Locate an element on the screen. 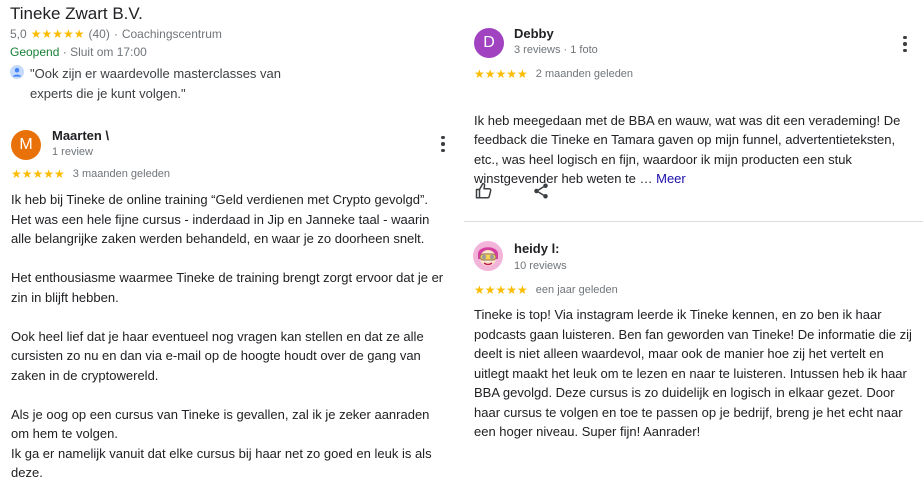  read-more-link: Meer is located at coordinates (671, 178).